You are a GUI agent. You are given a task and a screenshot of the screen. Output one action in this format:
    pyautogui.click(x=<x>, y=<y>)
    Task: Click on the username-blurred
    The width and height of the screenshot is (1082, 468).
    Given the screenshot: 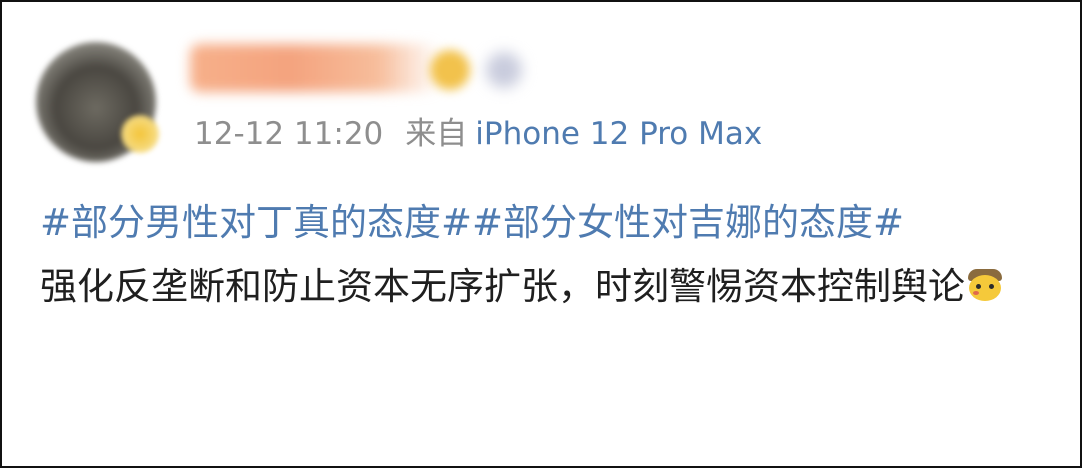 What is the action you would take?
    pyautogui.click(x=315, y=68)
    